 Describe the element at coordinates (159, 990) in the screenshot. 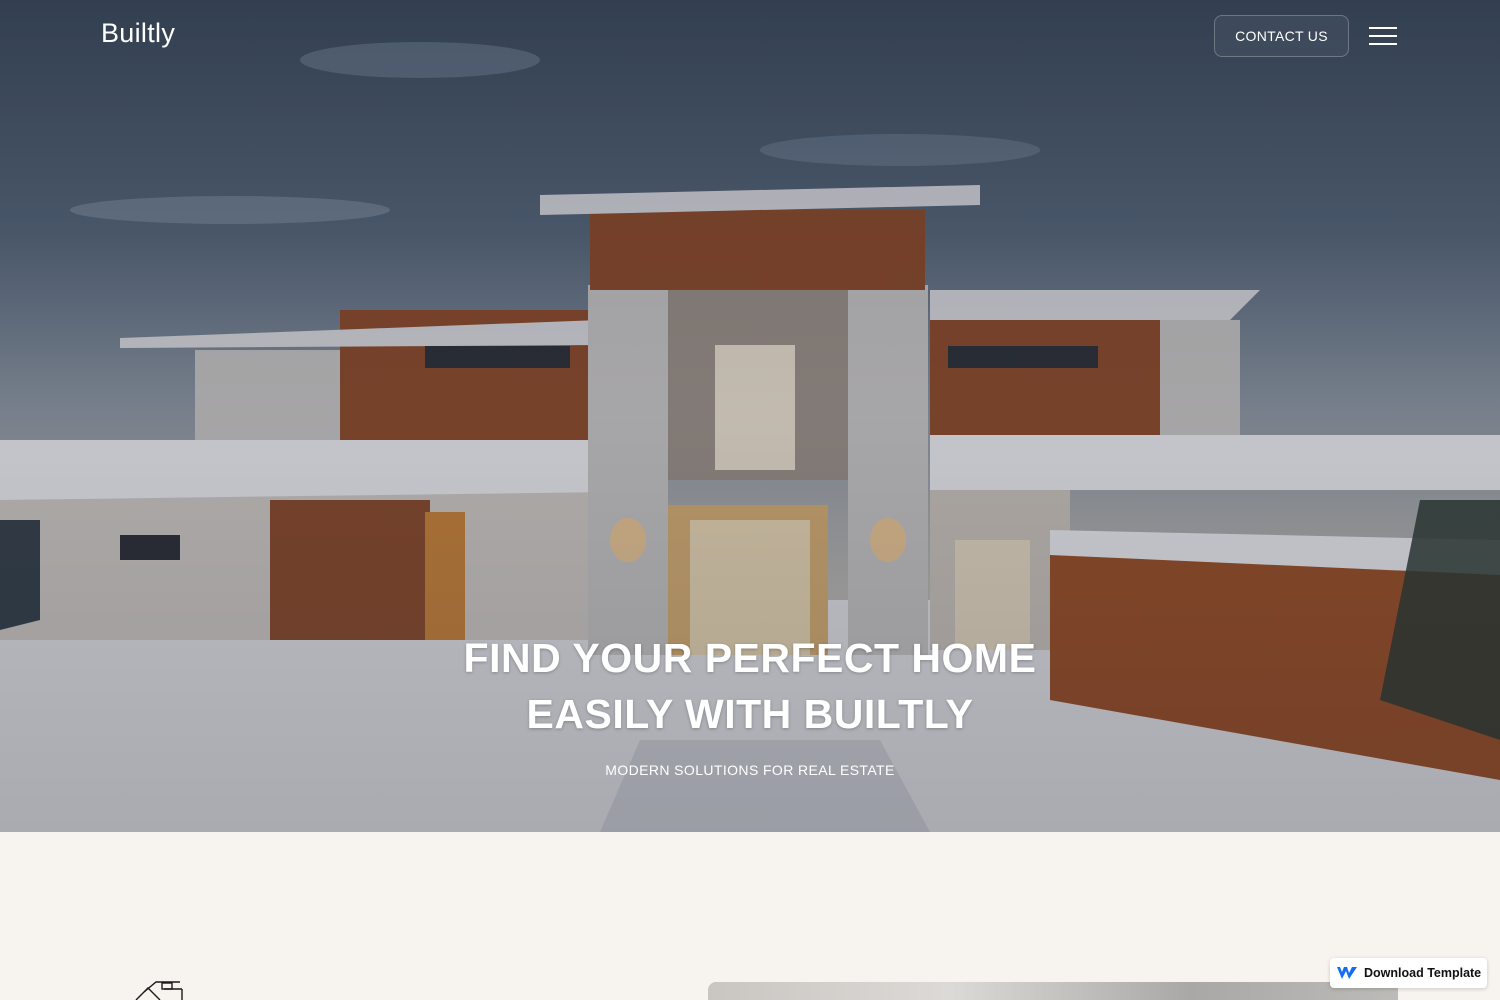

I see `house-icon` at that location.